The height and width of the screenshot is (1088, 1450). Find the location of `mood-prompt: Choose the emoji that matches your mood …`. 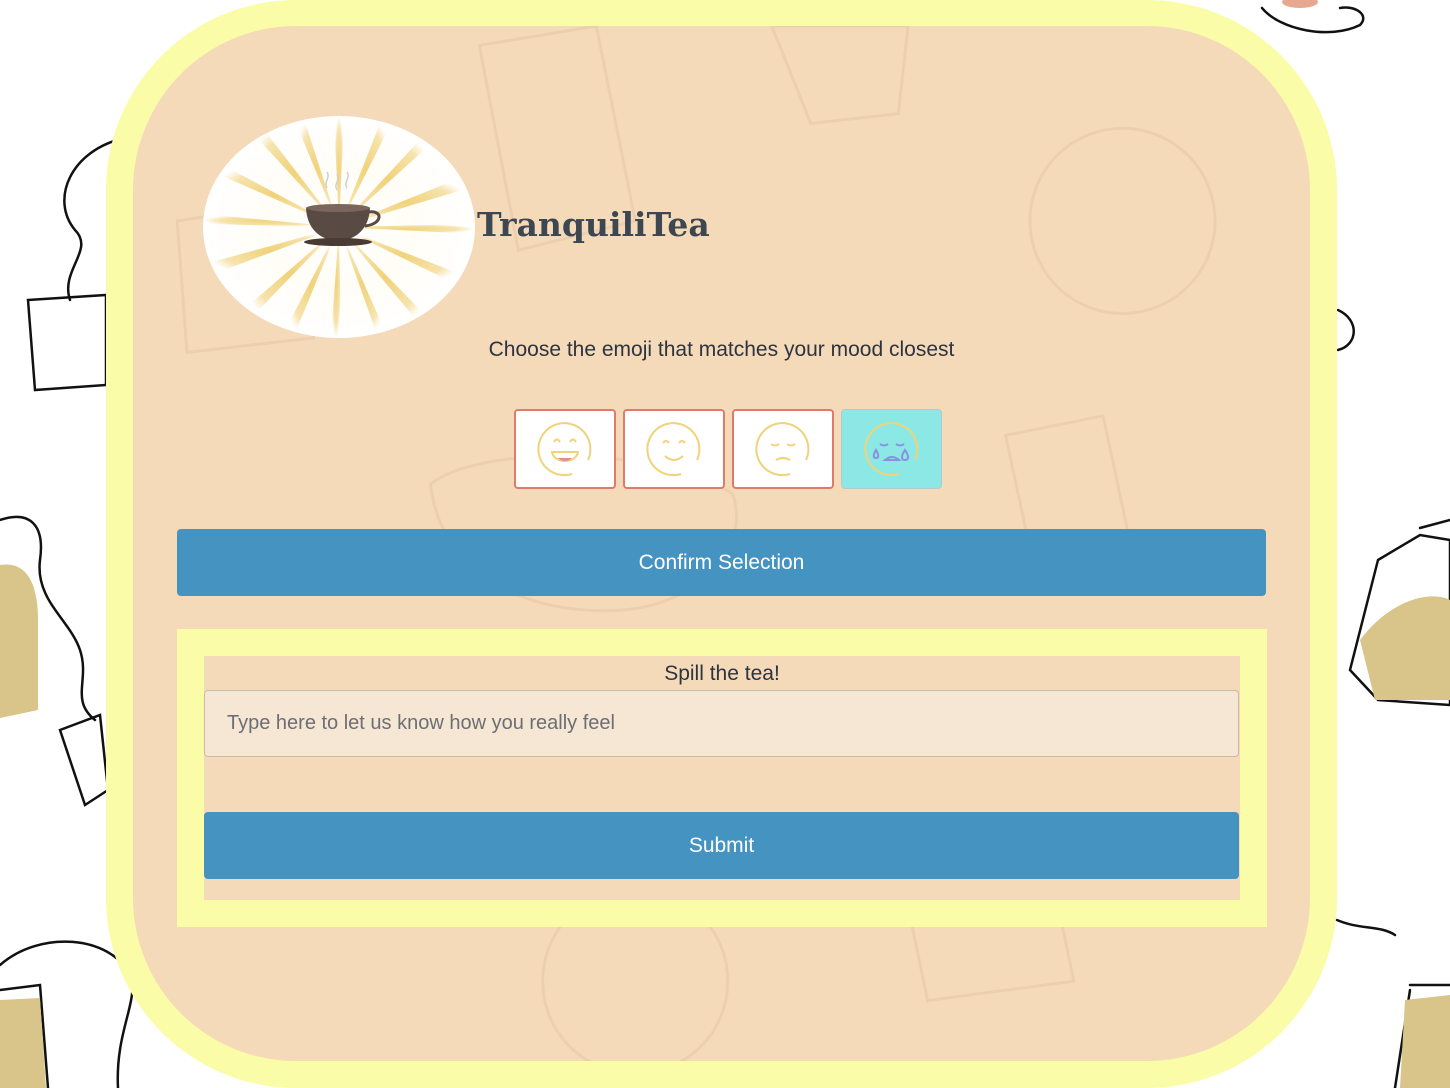

mood-prompt: Choose the emoji that matches your mood … is located at coordinates (721, 349).